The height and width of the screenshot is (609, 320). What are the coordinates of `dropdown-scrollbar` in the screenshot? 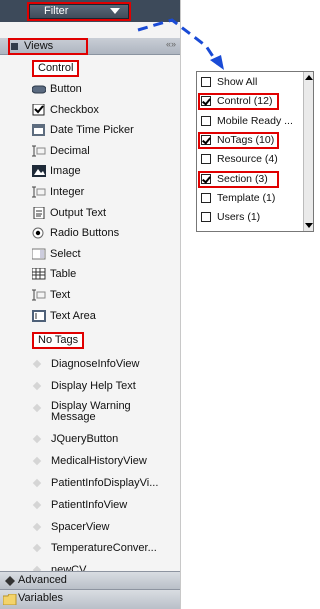 It's located at (308, 151).